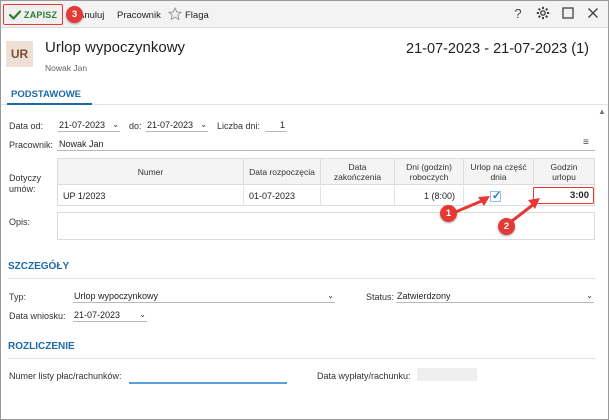 This screenshot has height=420, width=609. What do you see at coordinates (380, 297) in the screenshot?
I see `status-label: Status:` at bounding box center [380, 297].